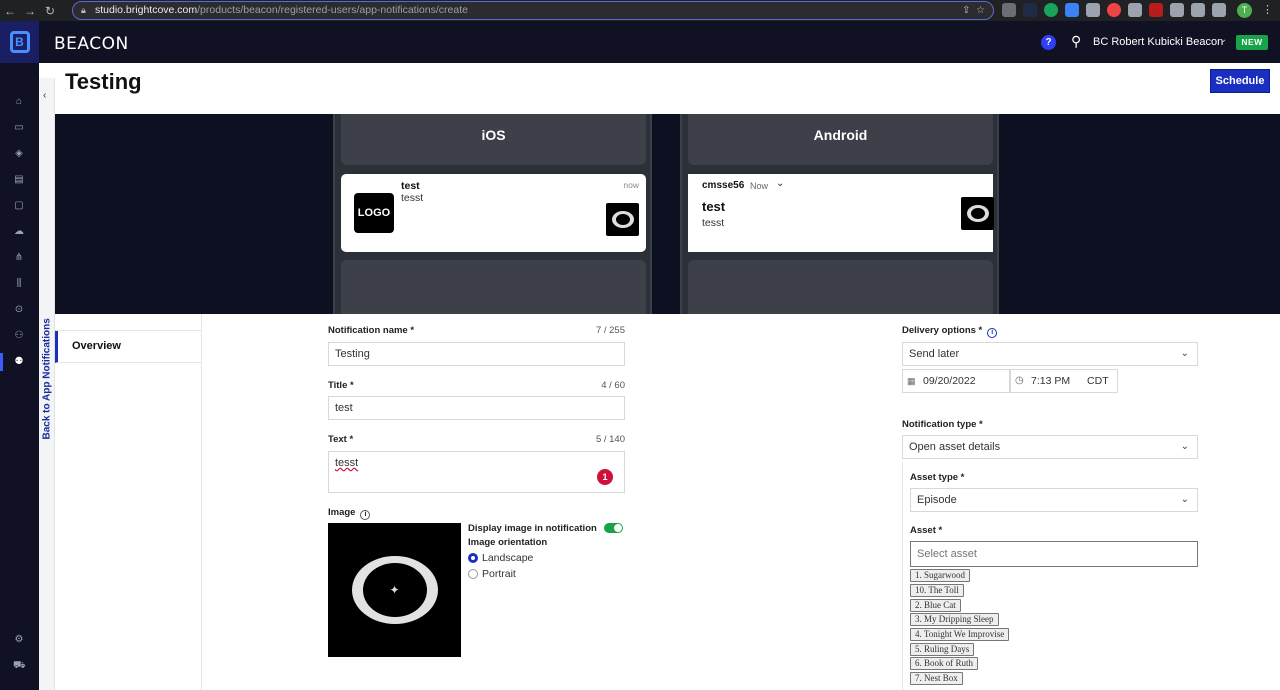 The height and width of the screenshot is (690, 1280). What do you see at coordinates (476, 354) in the screenshot?
I see `notification-name-input: Testing` at bounding box center [476, 354].